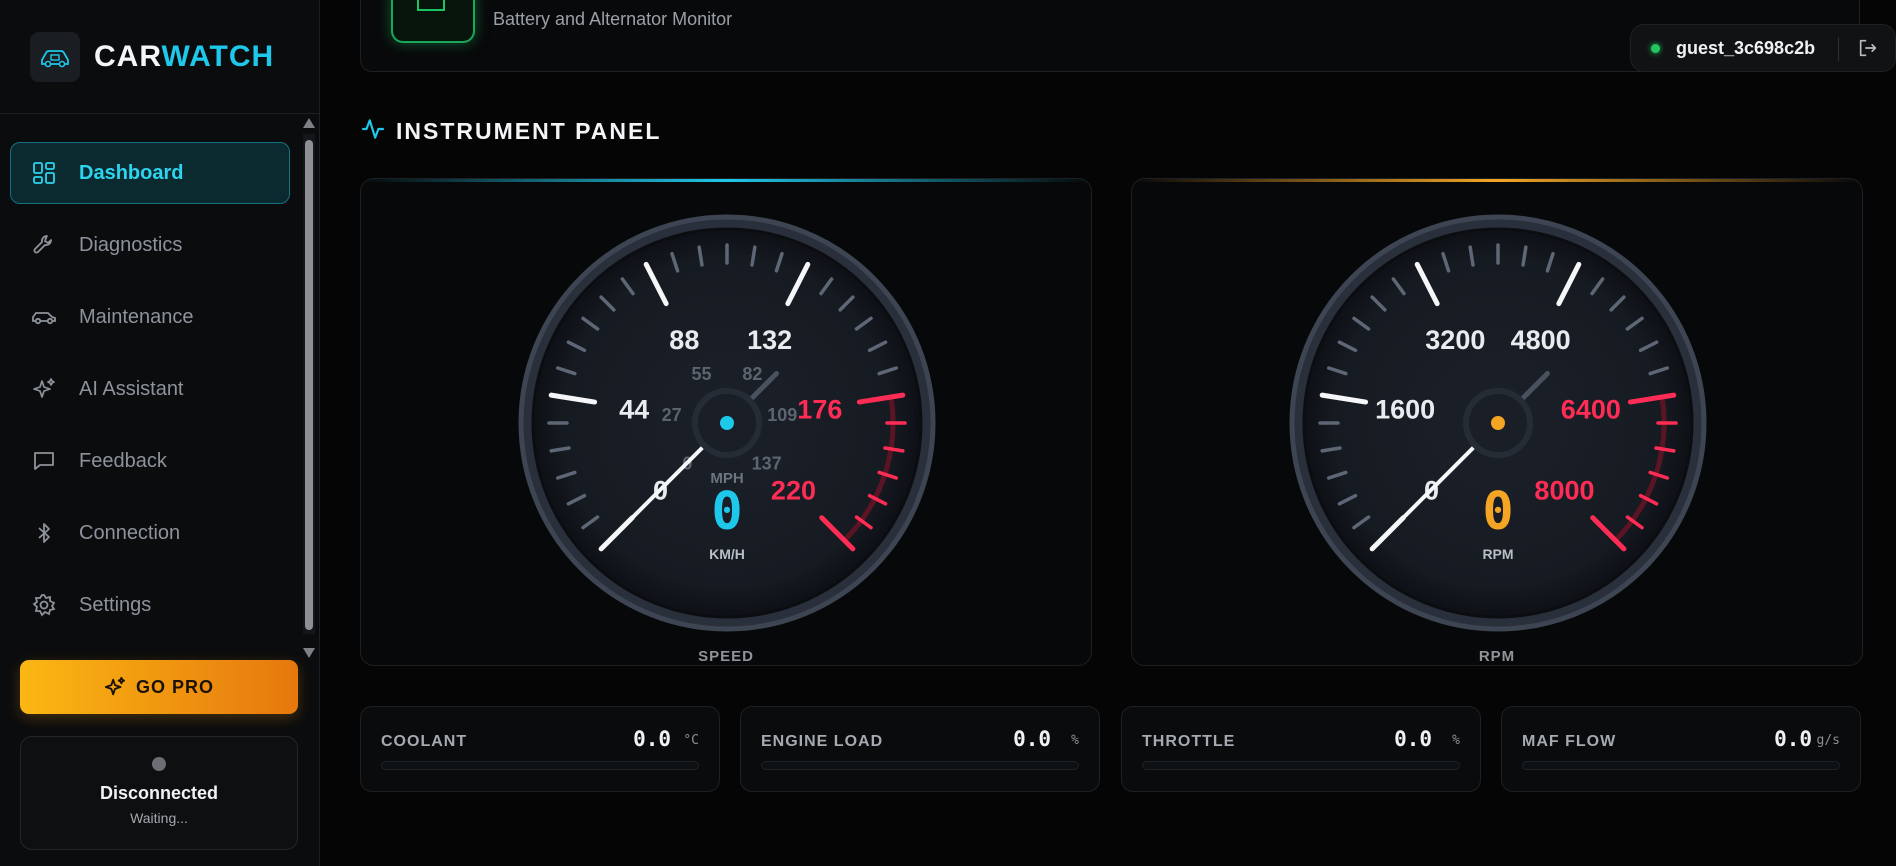  I want to click on sidebar-item-connection: Connection, so click(150, 533).